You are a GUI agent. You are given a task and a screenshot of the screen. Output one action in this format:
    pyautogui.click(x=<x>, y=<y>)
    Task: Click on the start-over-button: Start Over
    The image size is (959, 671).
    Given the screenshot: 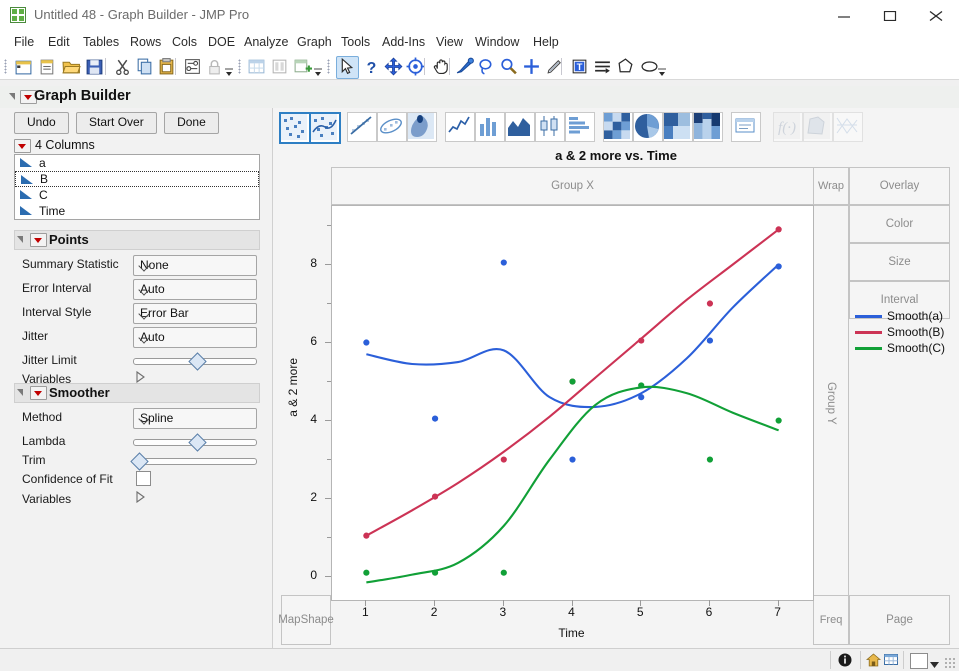 What is the action you would take?
    pyautogui.click(x=116, y=123)
    